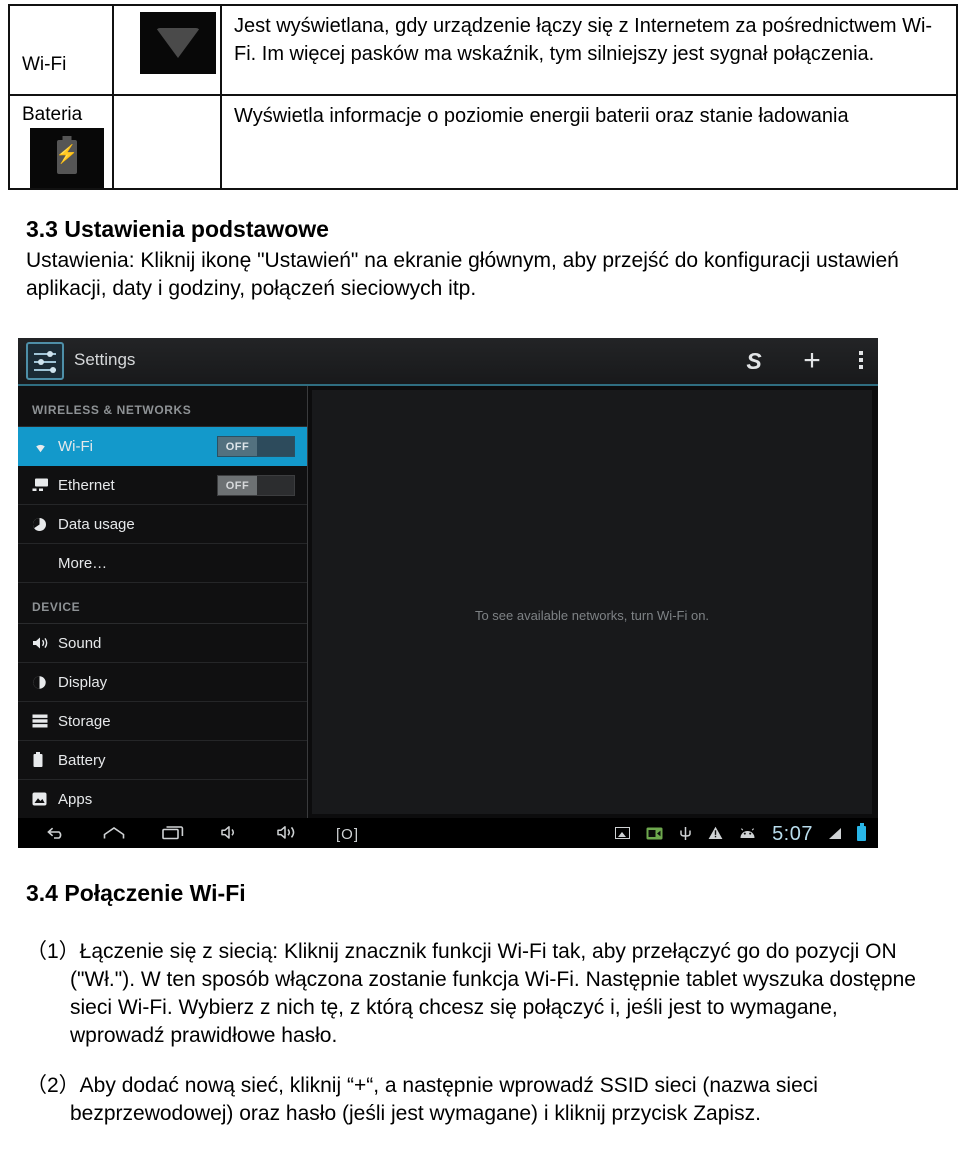 The width and height of the screenshot is (960, 1151). What do you see at coordinates (44, 64) in the screenshot?
I see `wifi-label: Wi-Fi` at bounding box center [44, 64].